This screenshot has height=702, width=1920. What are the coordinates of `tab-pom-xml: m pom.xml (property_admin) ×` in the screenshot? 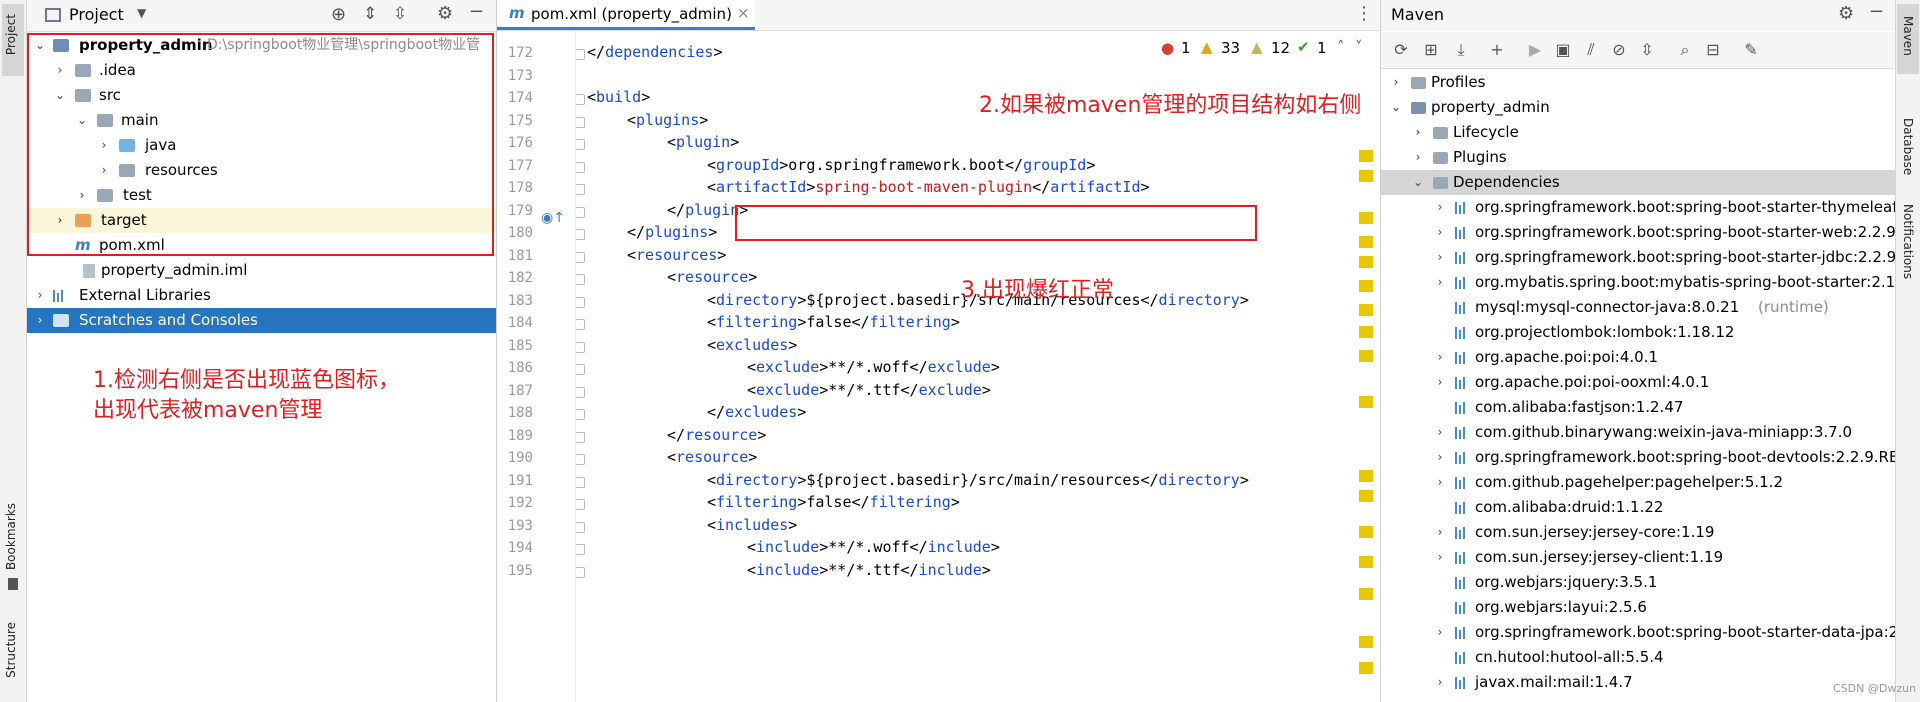 It's located at (626, 15).